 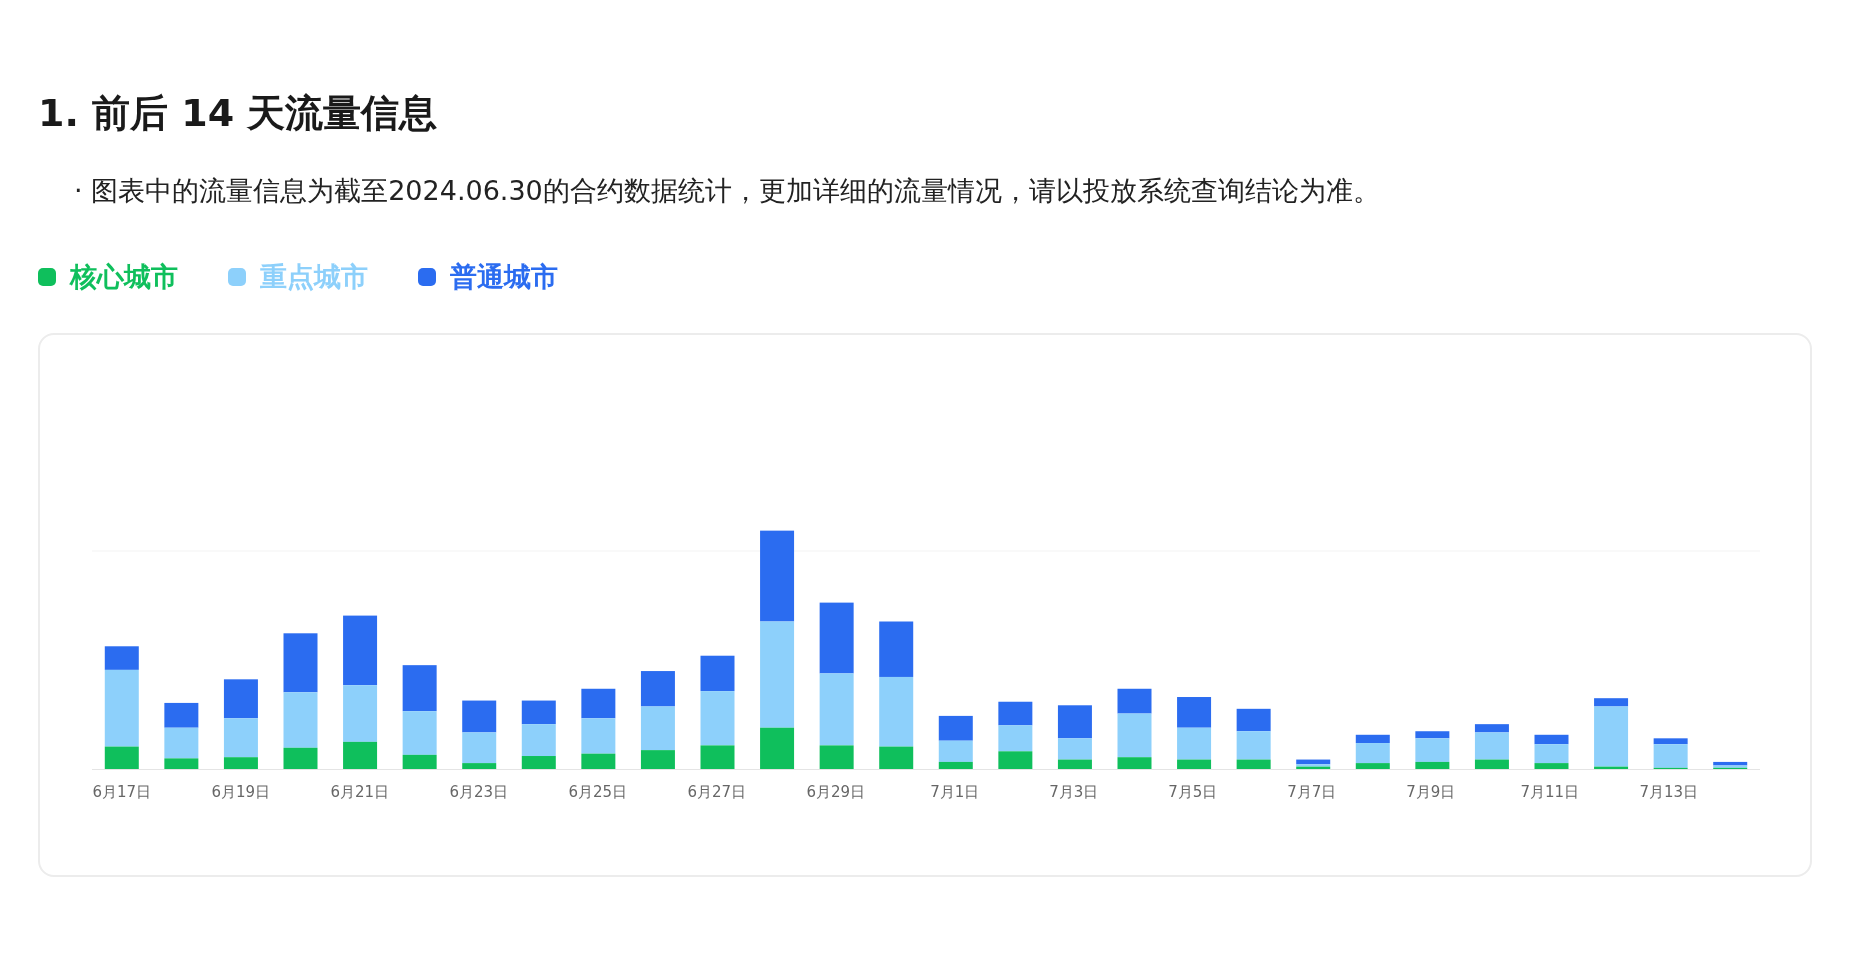 I want to click on axis-label: 7月3日, so click(x=1074, y=792).